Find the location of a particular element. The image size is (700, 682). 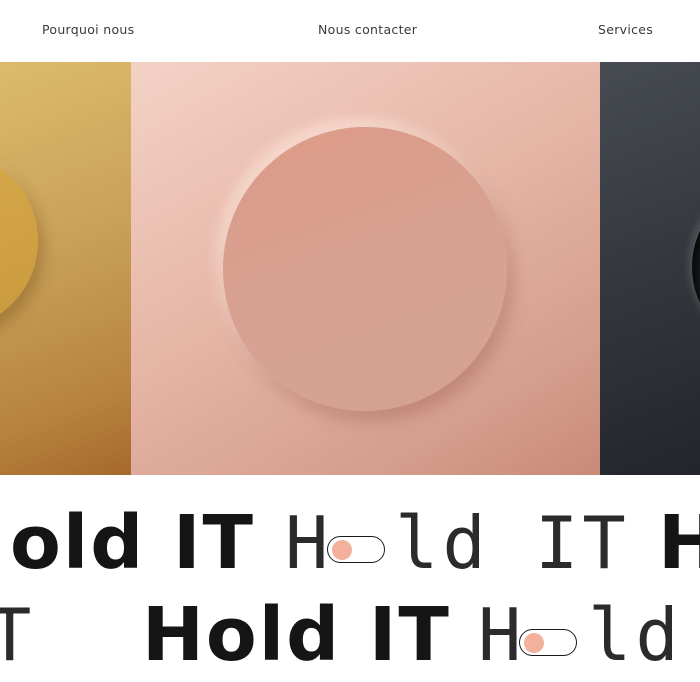

marquee-bold-text: Hold IT is located at coordinates (296, 635).